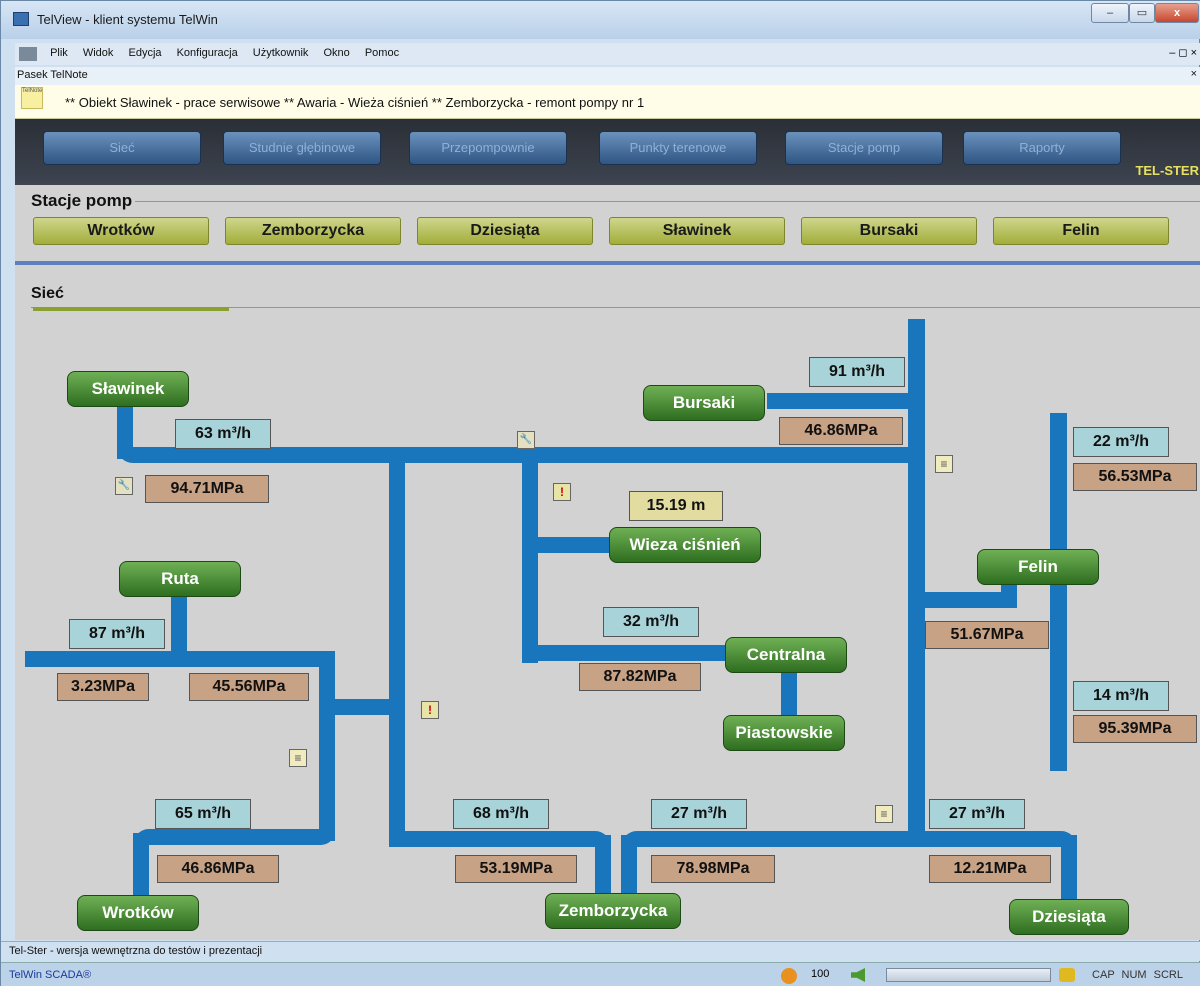  Describe the element at coordinates (59, 53) in the screenshot. I see `menu-plik: Plik` at that location.